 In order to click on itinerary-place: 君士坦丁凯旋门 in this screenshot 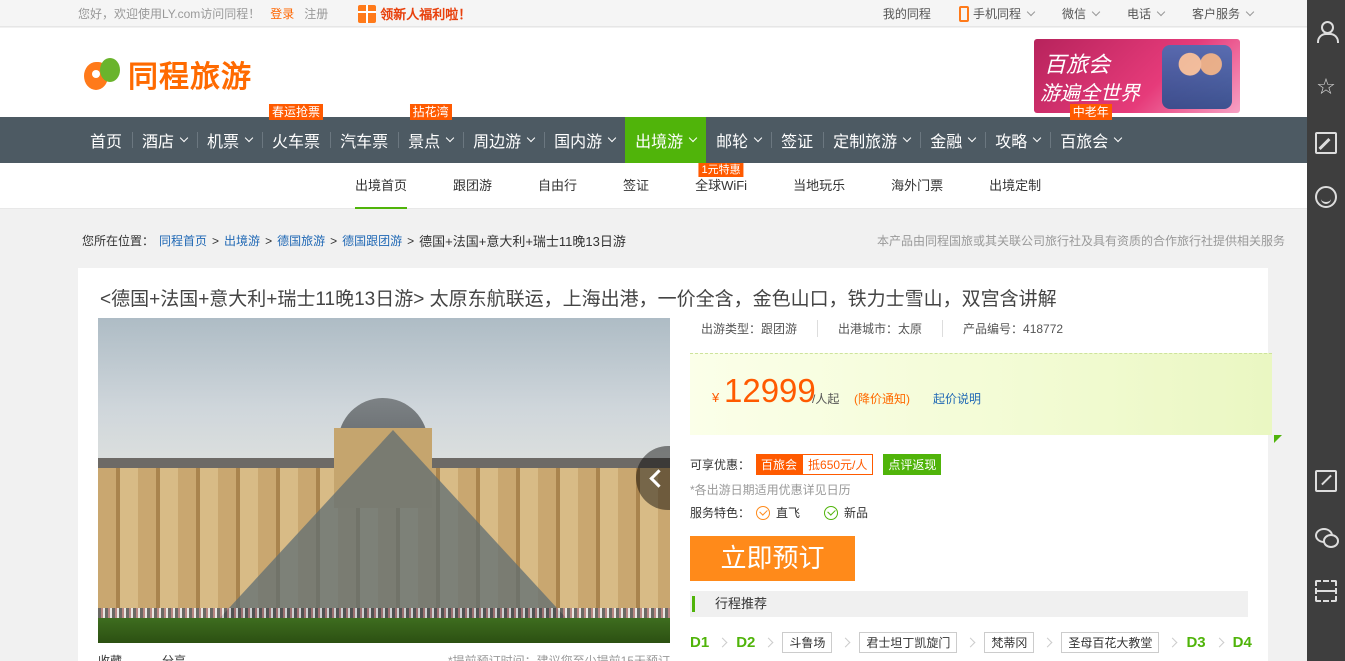, I will do `click(908, 642)`.